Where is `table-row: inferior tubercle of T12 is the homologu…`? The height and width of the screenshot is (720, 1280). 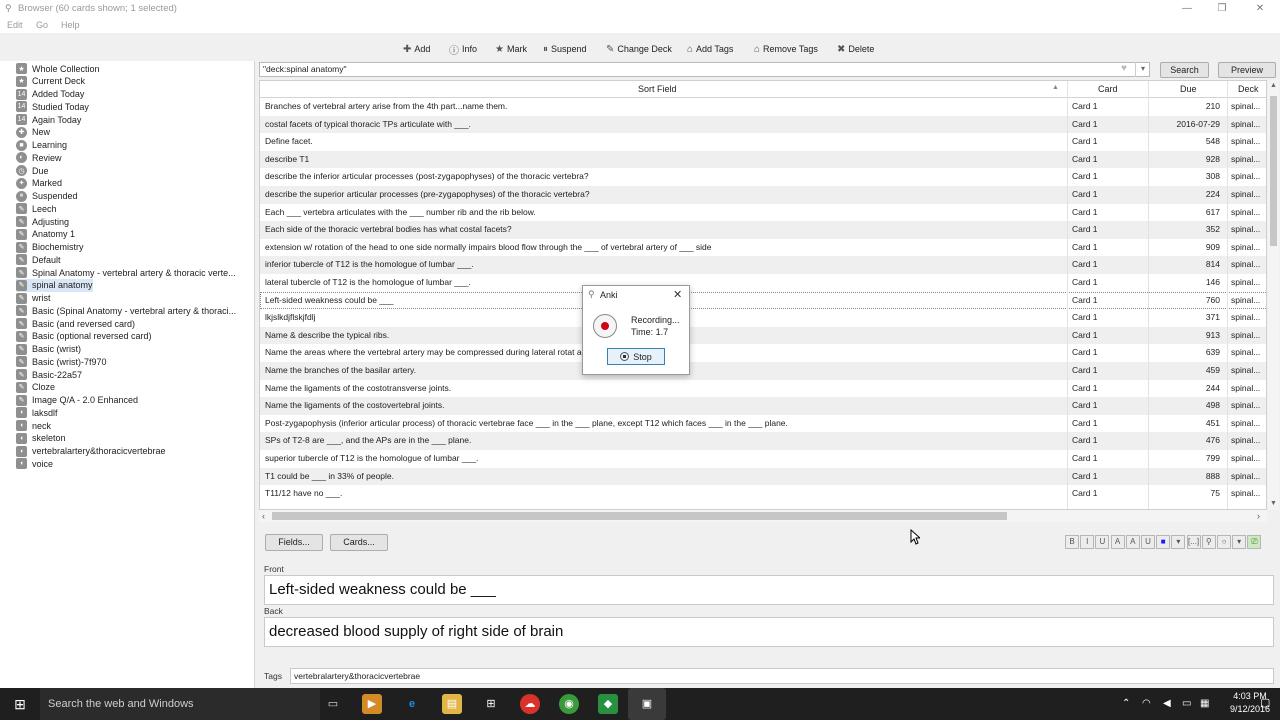 table-row: inferior tubercle of T12 is the homologu… is located at coordinates (763, 265).